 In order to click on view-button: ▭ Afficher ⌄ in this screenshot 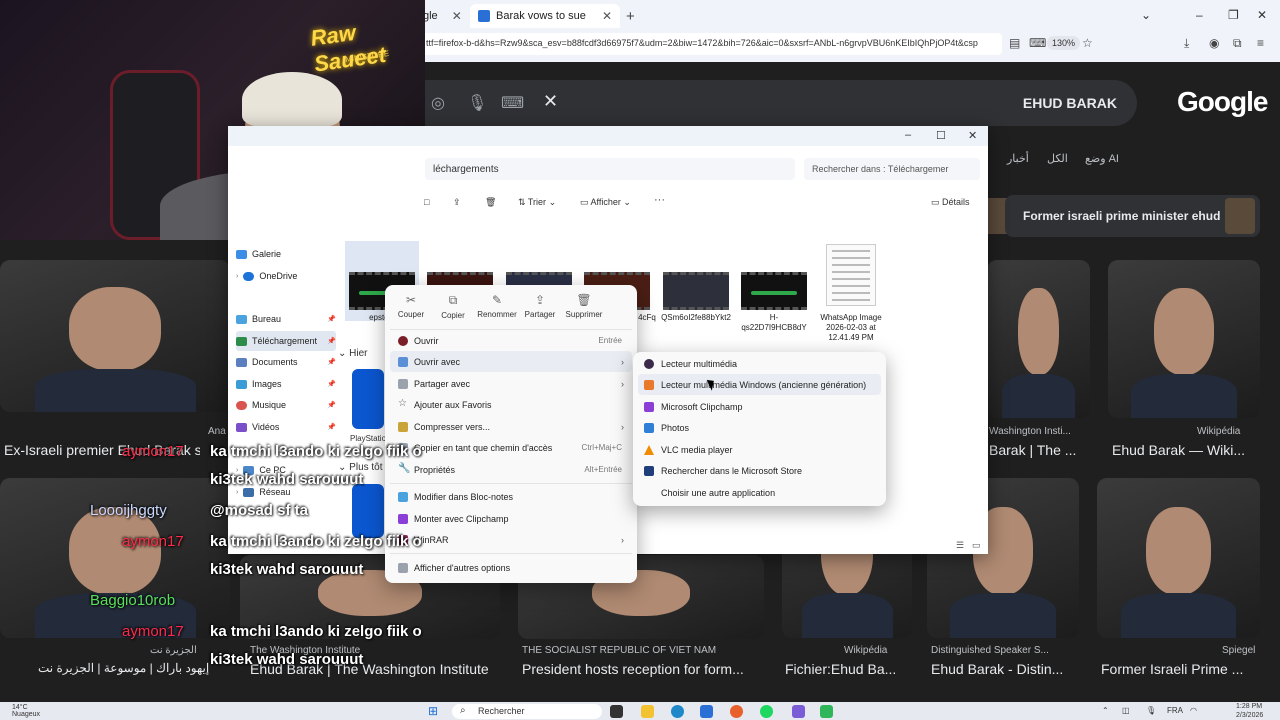, I will do `click(605, 202)`.